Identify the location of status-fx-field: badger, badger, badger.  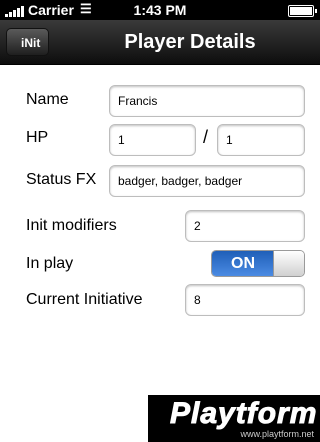
(207, 181).